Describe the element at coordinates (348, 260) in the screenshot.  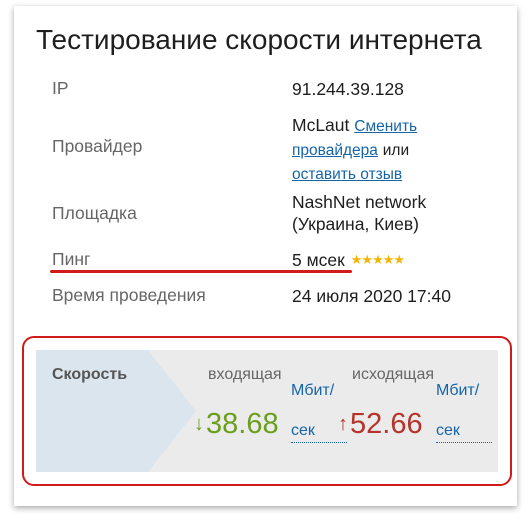
I see `ping-value-row: 5 мсек ★★★★★` at that location.